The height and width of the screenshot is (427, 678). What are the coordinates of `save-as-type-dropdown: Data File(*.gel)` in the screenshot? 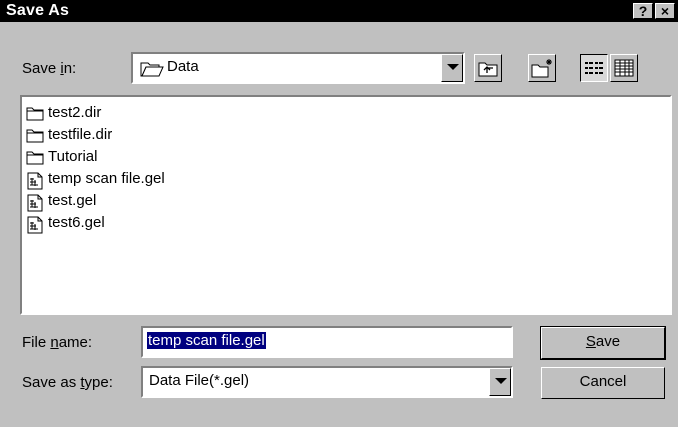 It's located at (327, 382).